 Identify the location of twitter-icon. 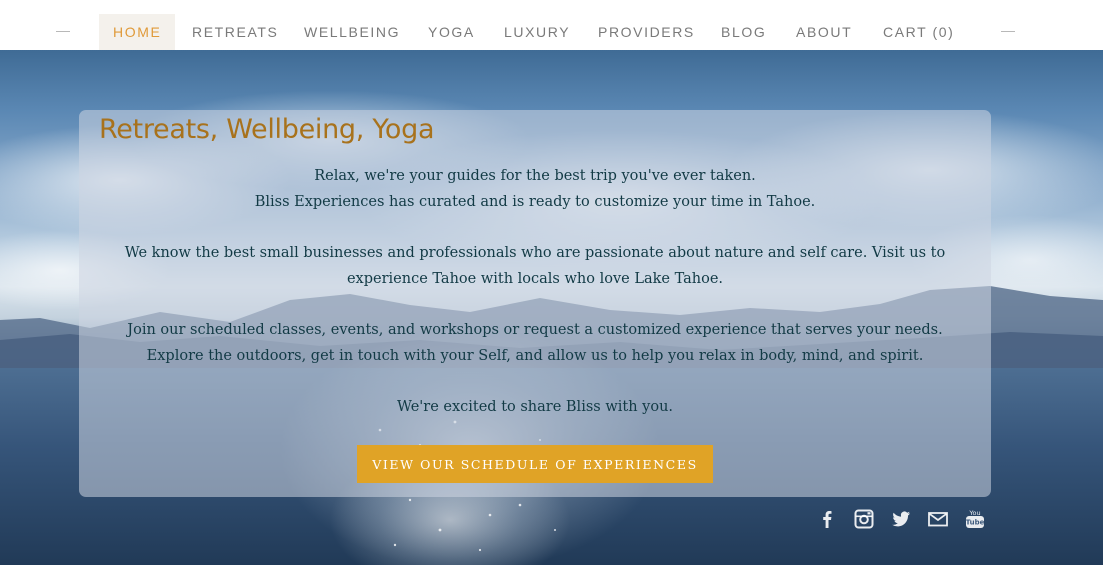
(901, 519).